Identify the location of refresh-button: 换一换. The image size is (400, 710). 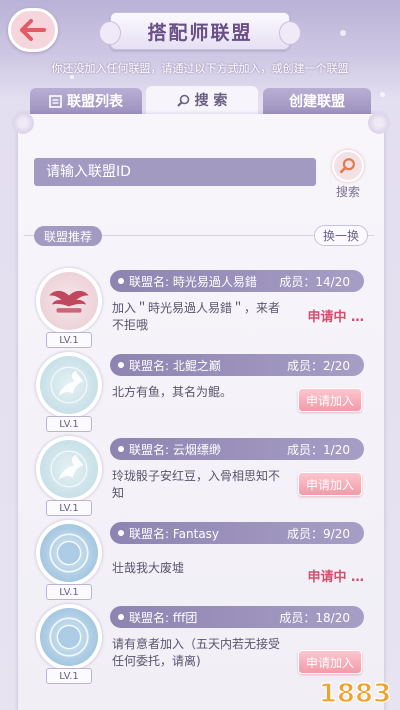
(341, 235).